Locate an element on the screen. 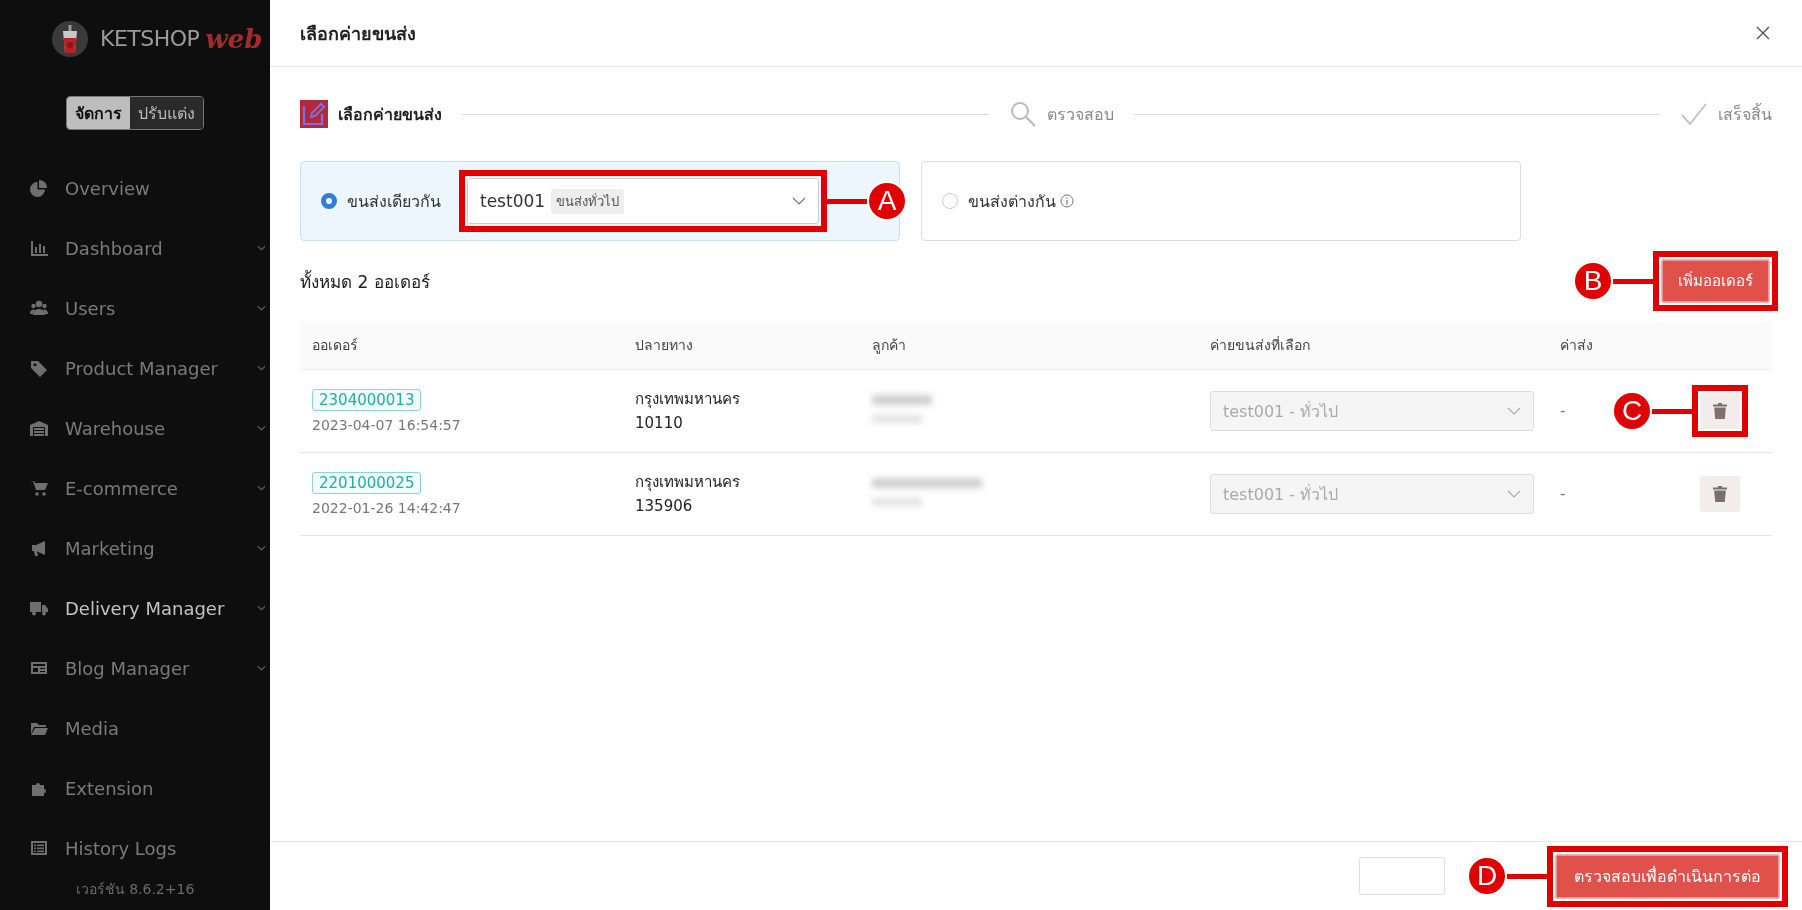 This screenshot has height=910, width=1802. destination-text: 10110 is located at coordinates (659, 423).